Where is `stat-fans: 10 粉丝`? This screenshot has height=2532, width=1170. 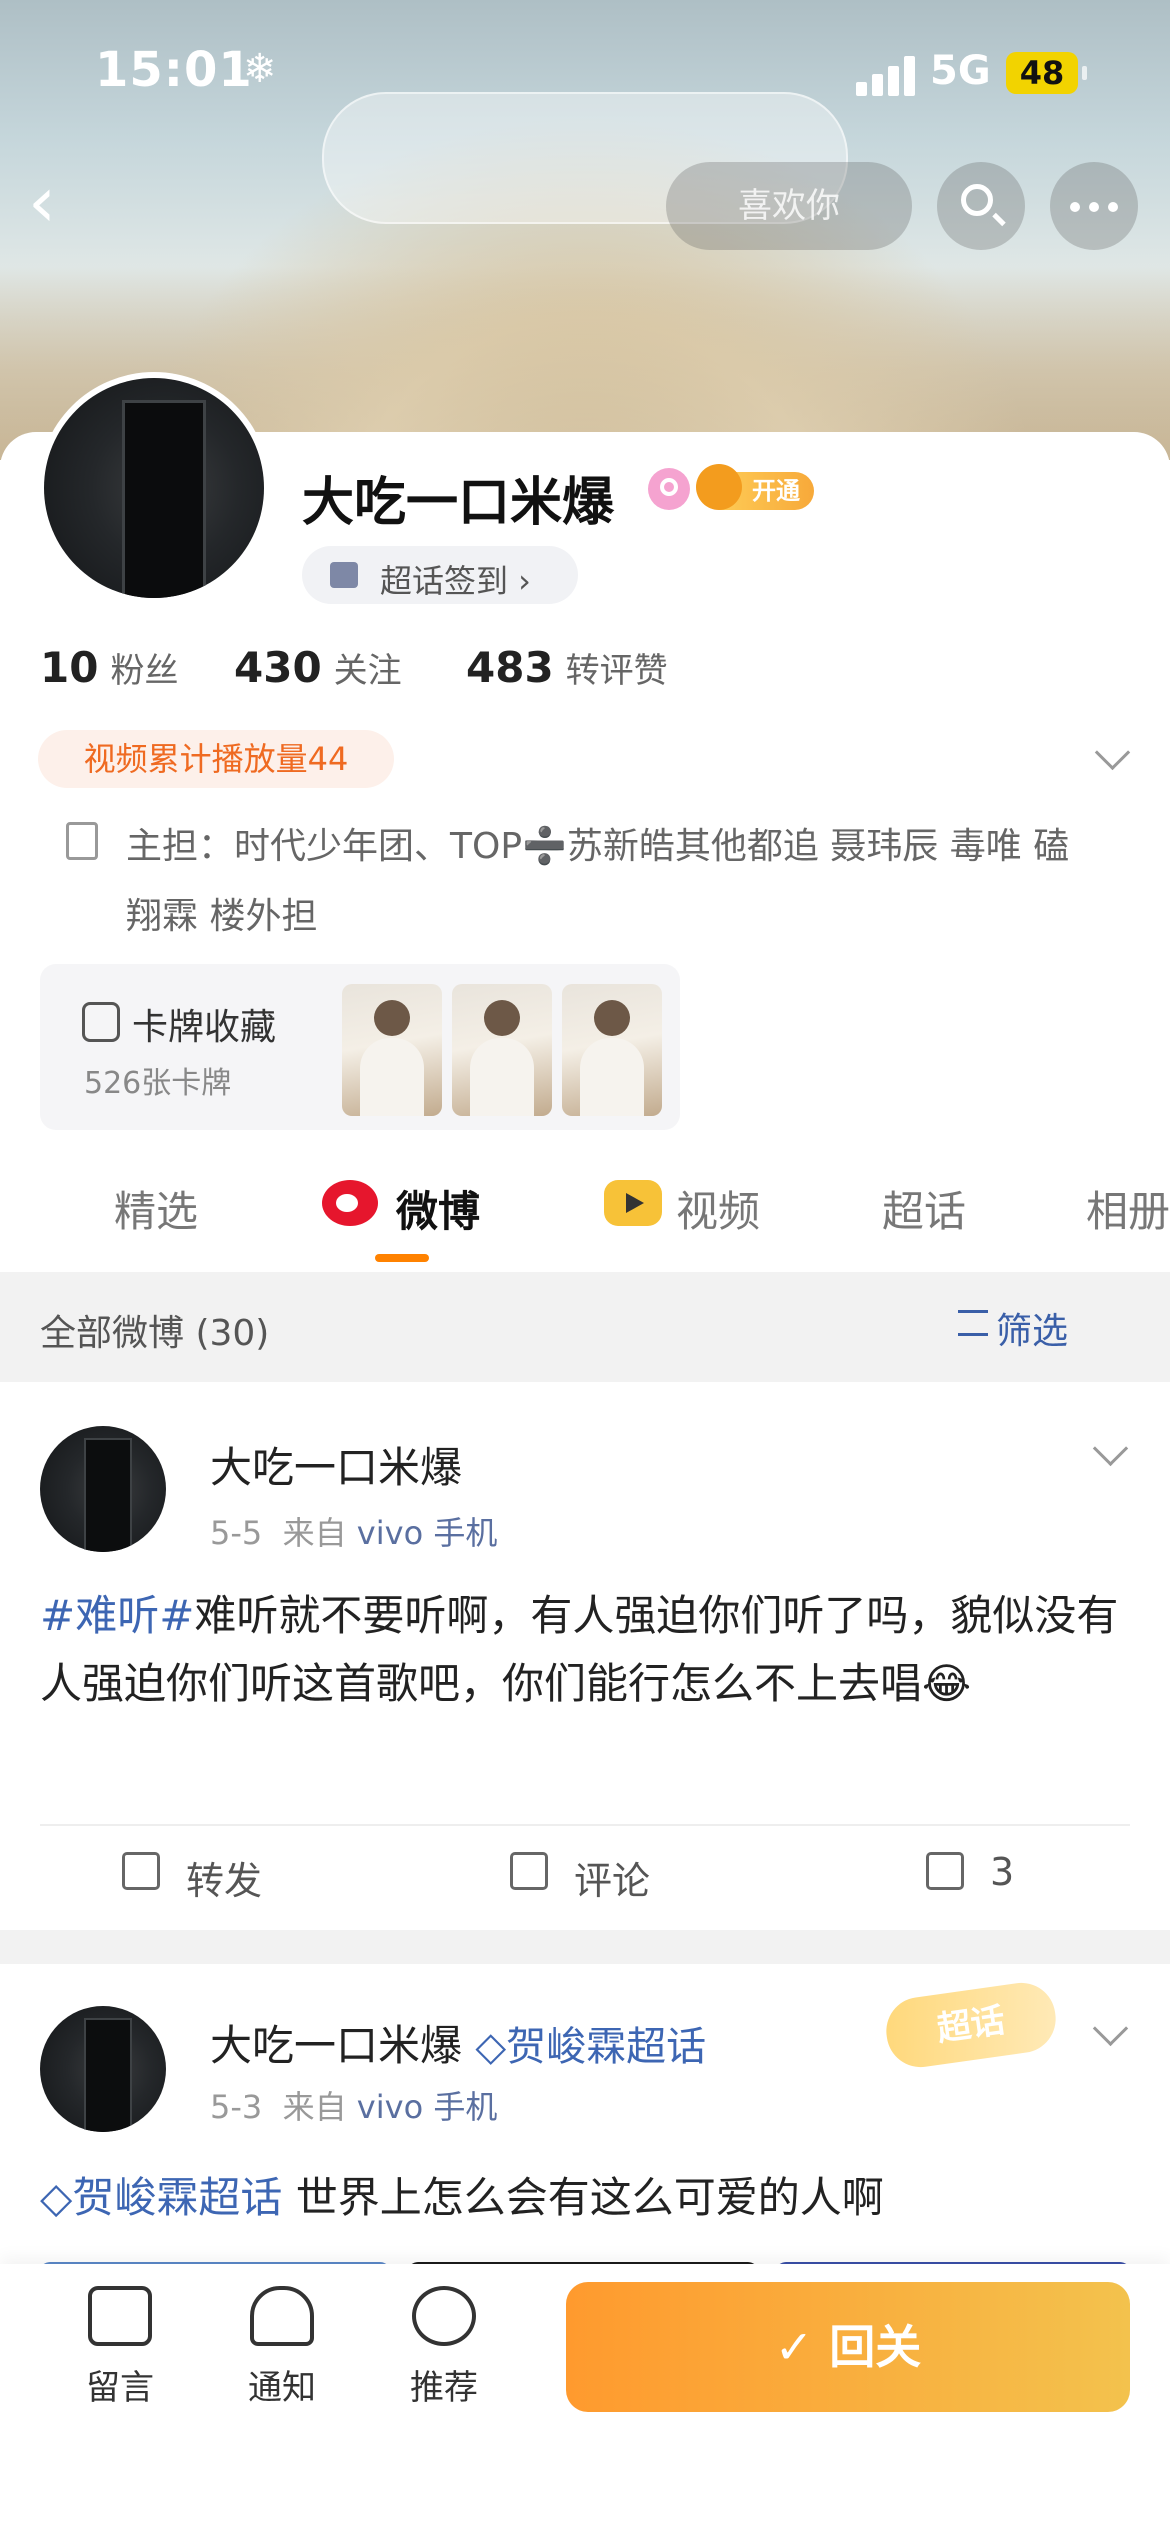
stat-fans: 10 粉丝 is located at coordinates (109, 667).